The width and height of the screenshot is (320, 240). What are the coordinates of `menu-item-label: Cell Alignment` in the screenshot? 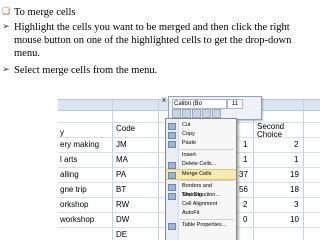 It's located at (200, 204).